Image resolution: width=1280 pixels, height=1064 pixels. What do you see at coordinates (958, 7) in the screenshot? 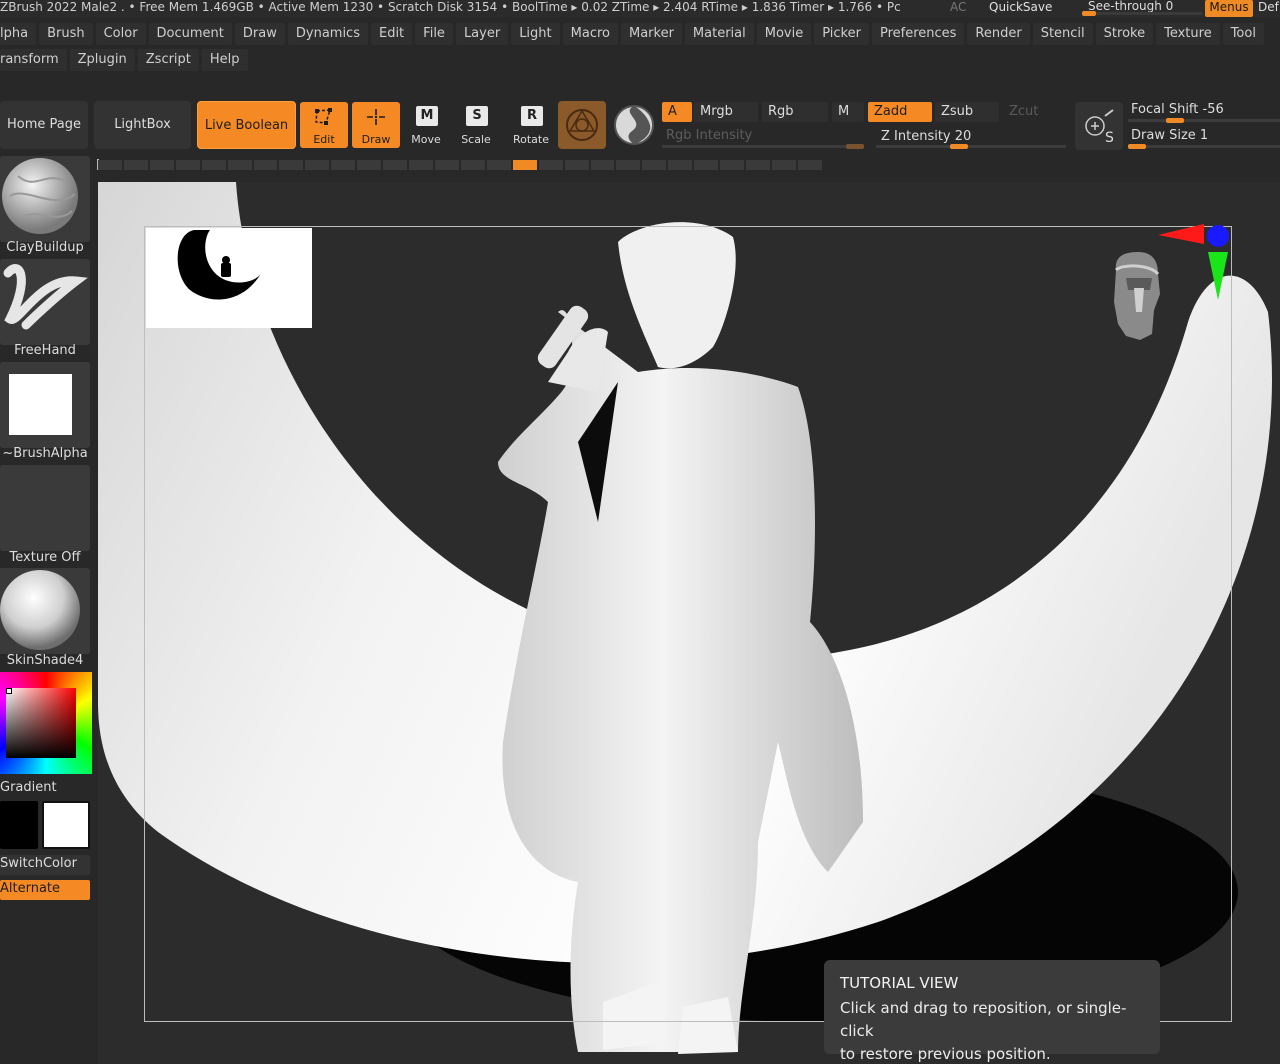
I see `ac-button: AC` at bounding box center [958, 7].